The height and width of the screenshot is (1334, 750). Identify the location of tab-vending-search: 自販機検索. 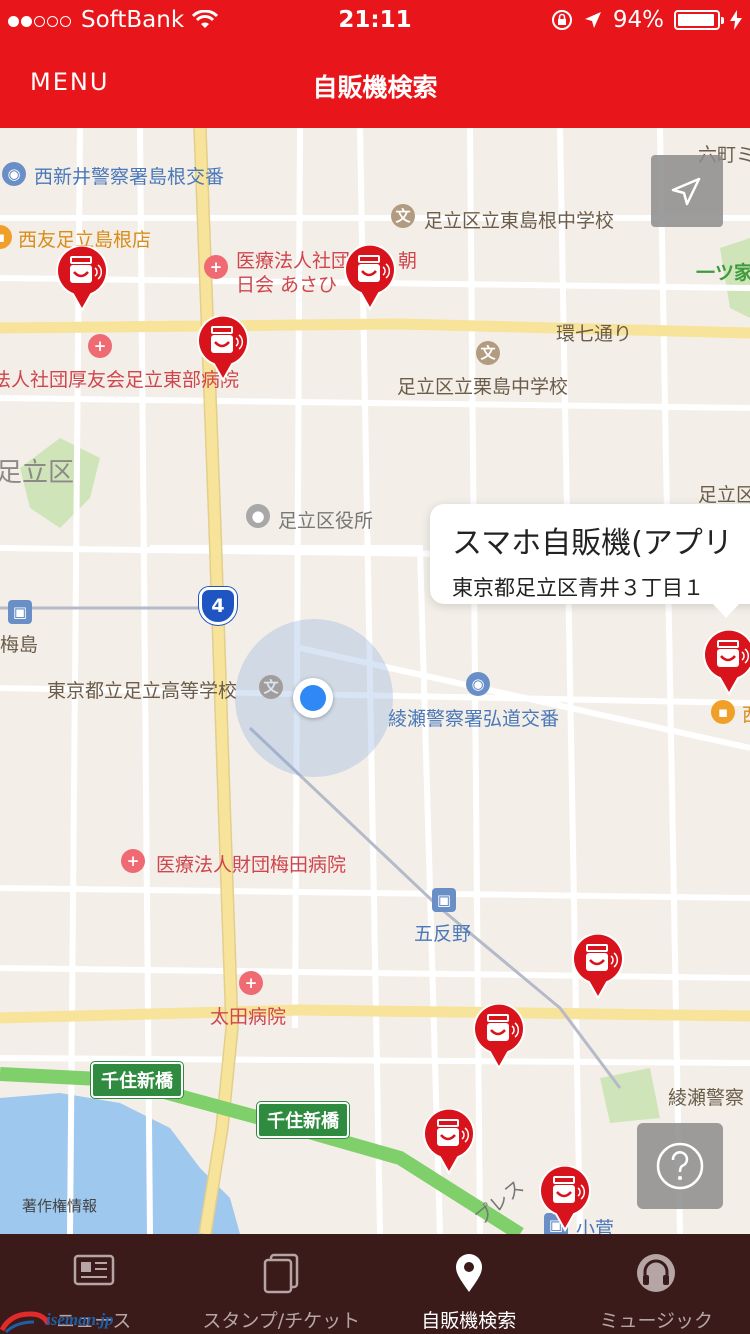
(469, 1284).